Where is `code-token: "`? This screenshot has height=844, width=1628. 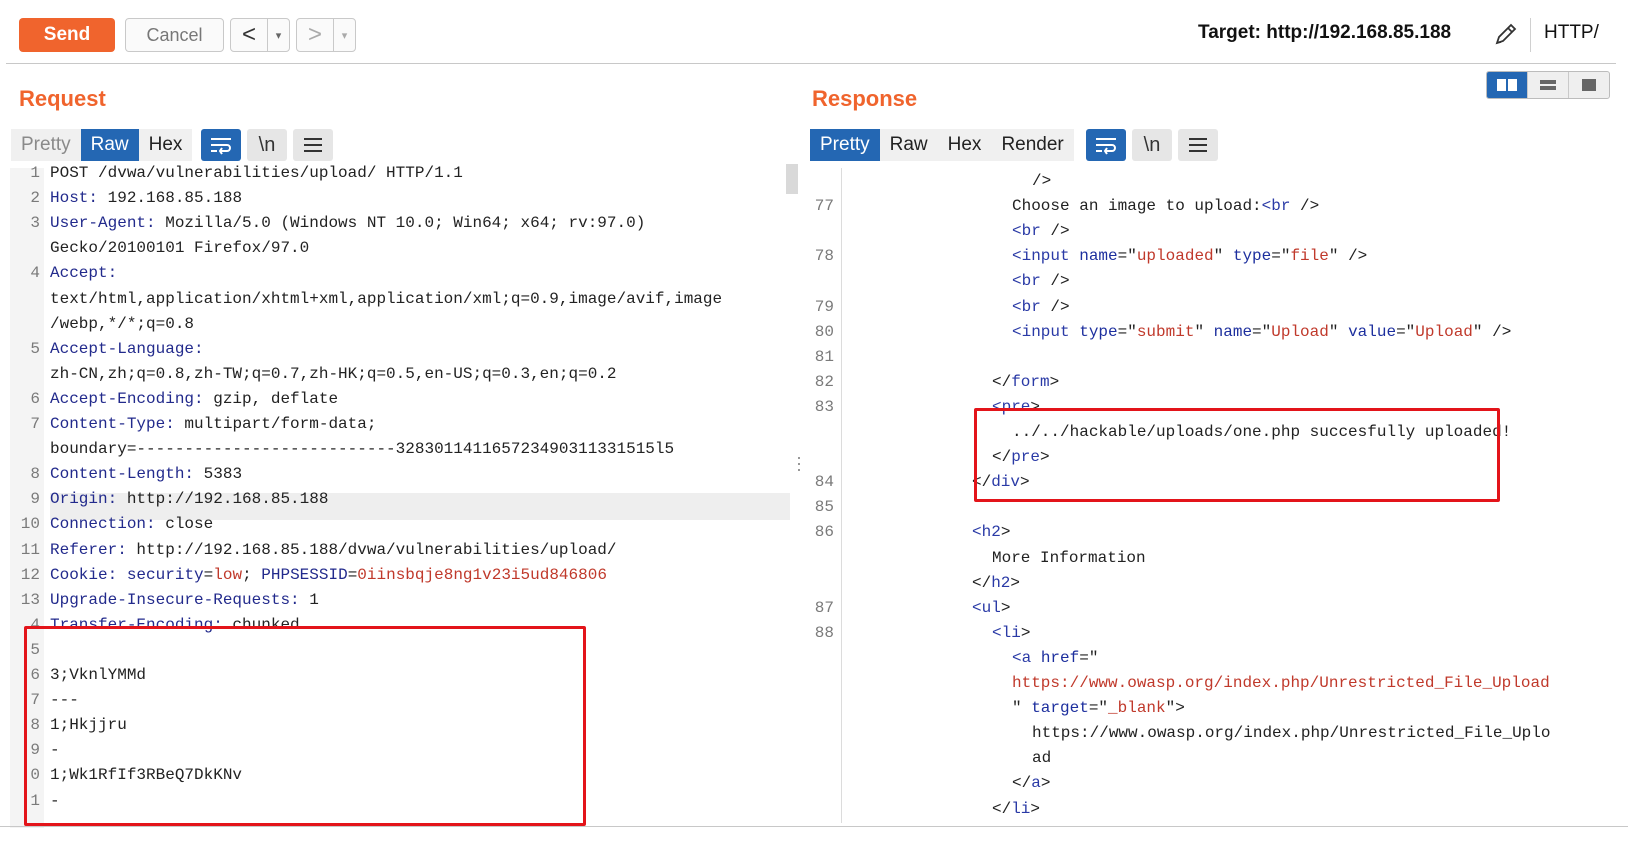 code-token: " is located at coordinates (1338, 331).